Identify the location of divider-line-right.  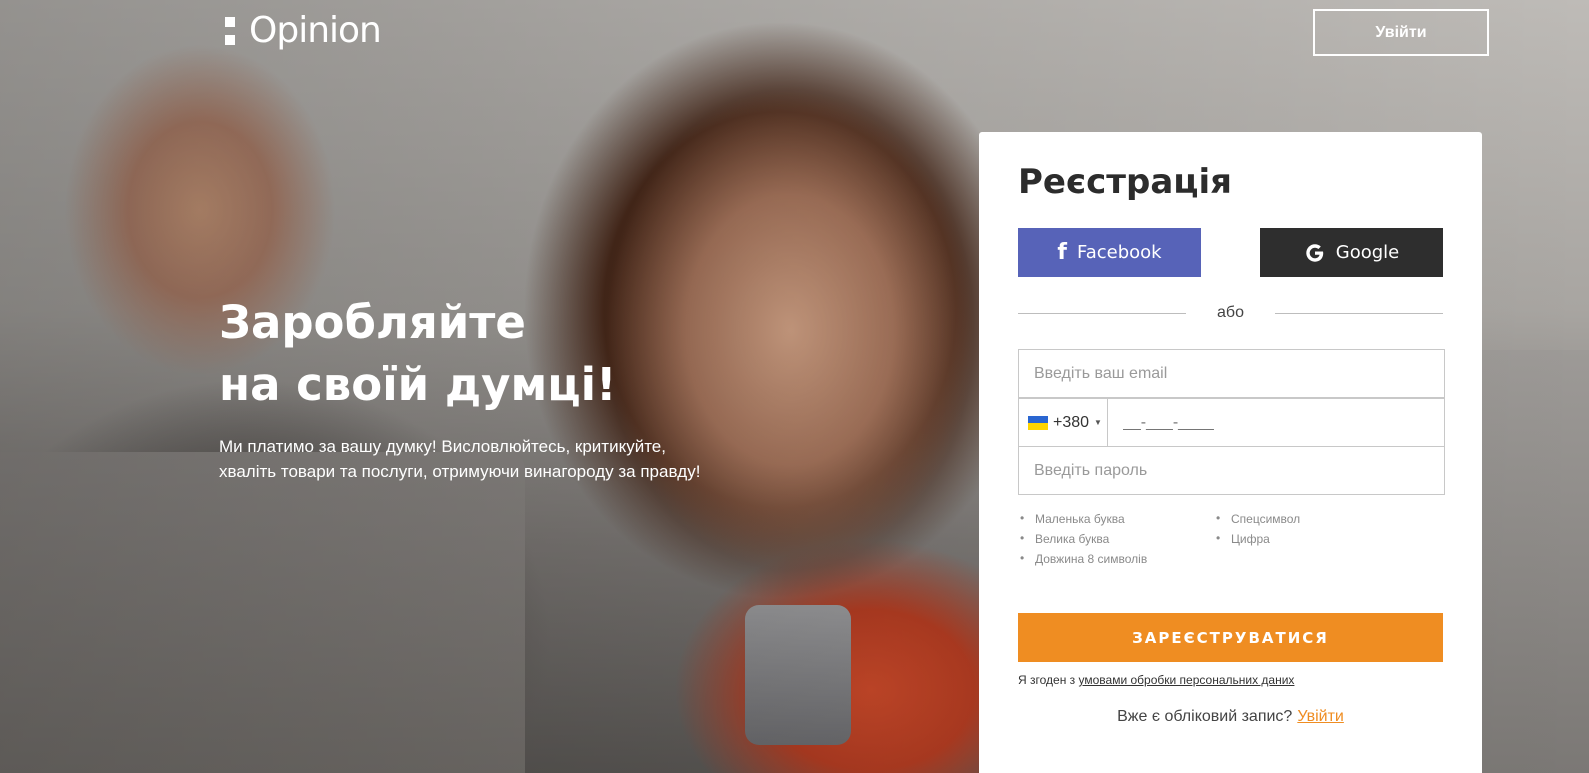
(1359, 313).